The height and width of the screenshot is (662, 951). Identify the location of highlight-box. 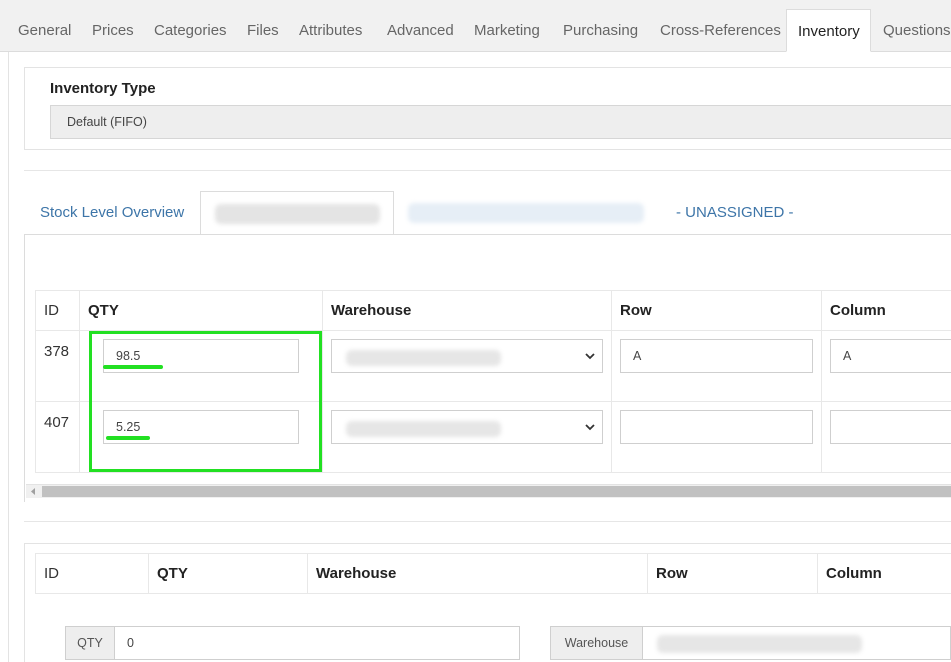
(205, 401).